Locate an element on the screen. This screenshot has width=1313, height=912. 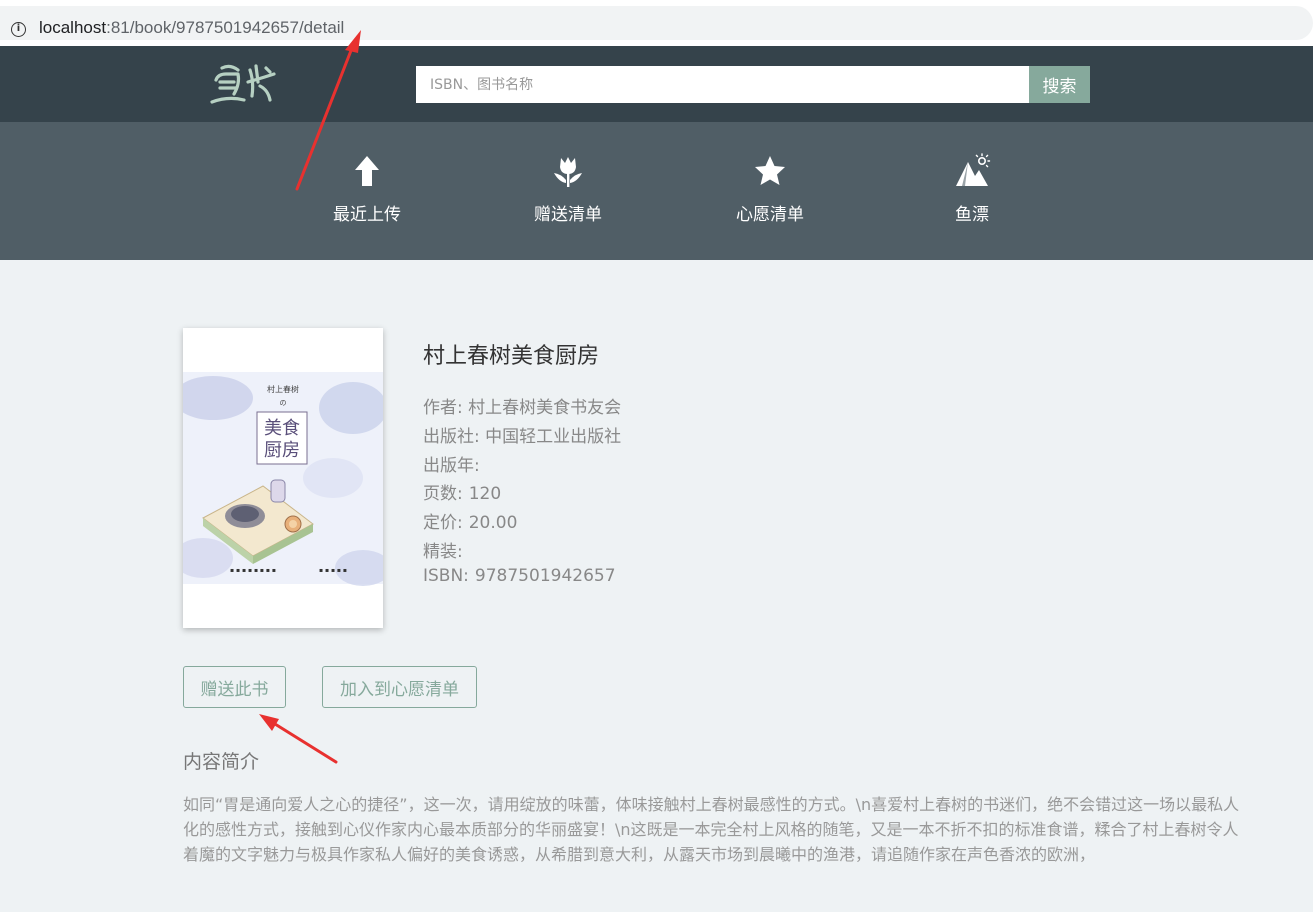
book-isbn-row: ISBN: 9787501942657 is located at coordinates (519, 576).